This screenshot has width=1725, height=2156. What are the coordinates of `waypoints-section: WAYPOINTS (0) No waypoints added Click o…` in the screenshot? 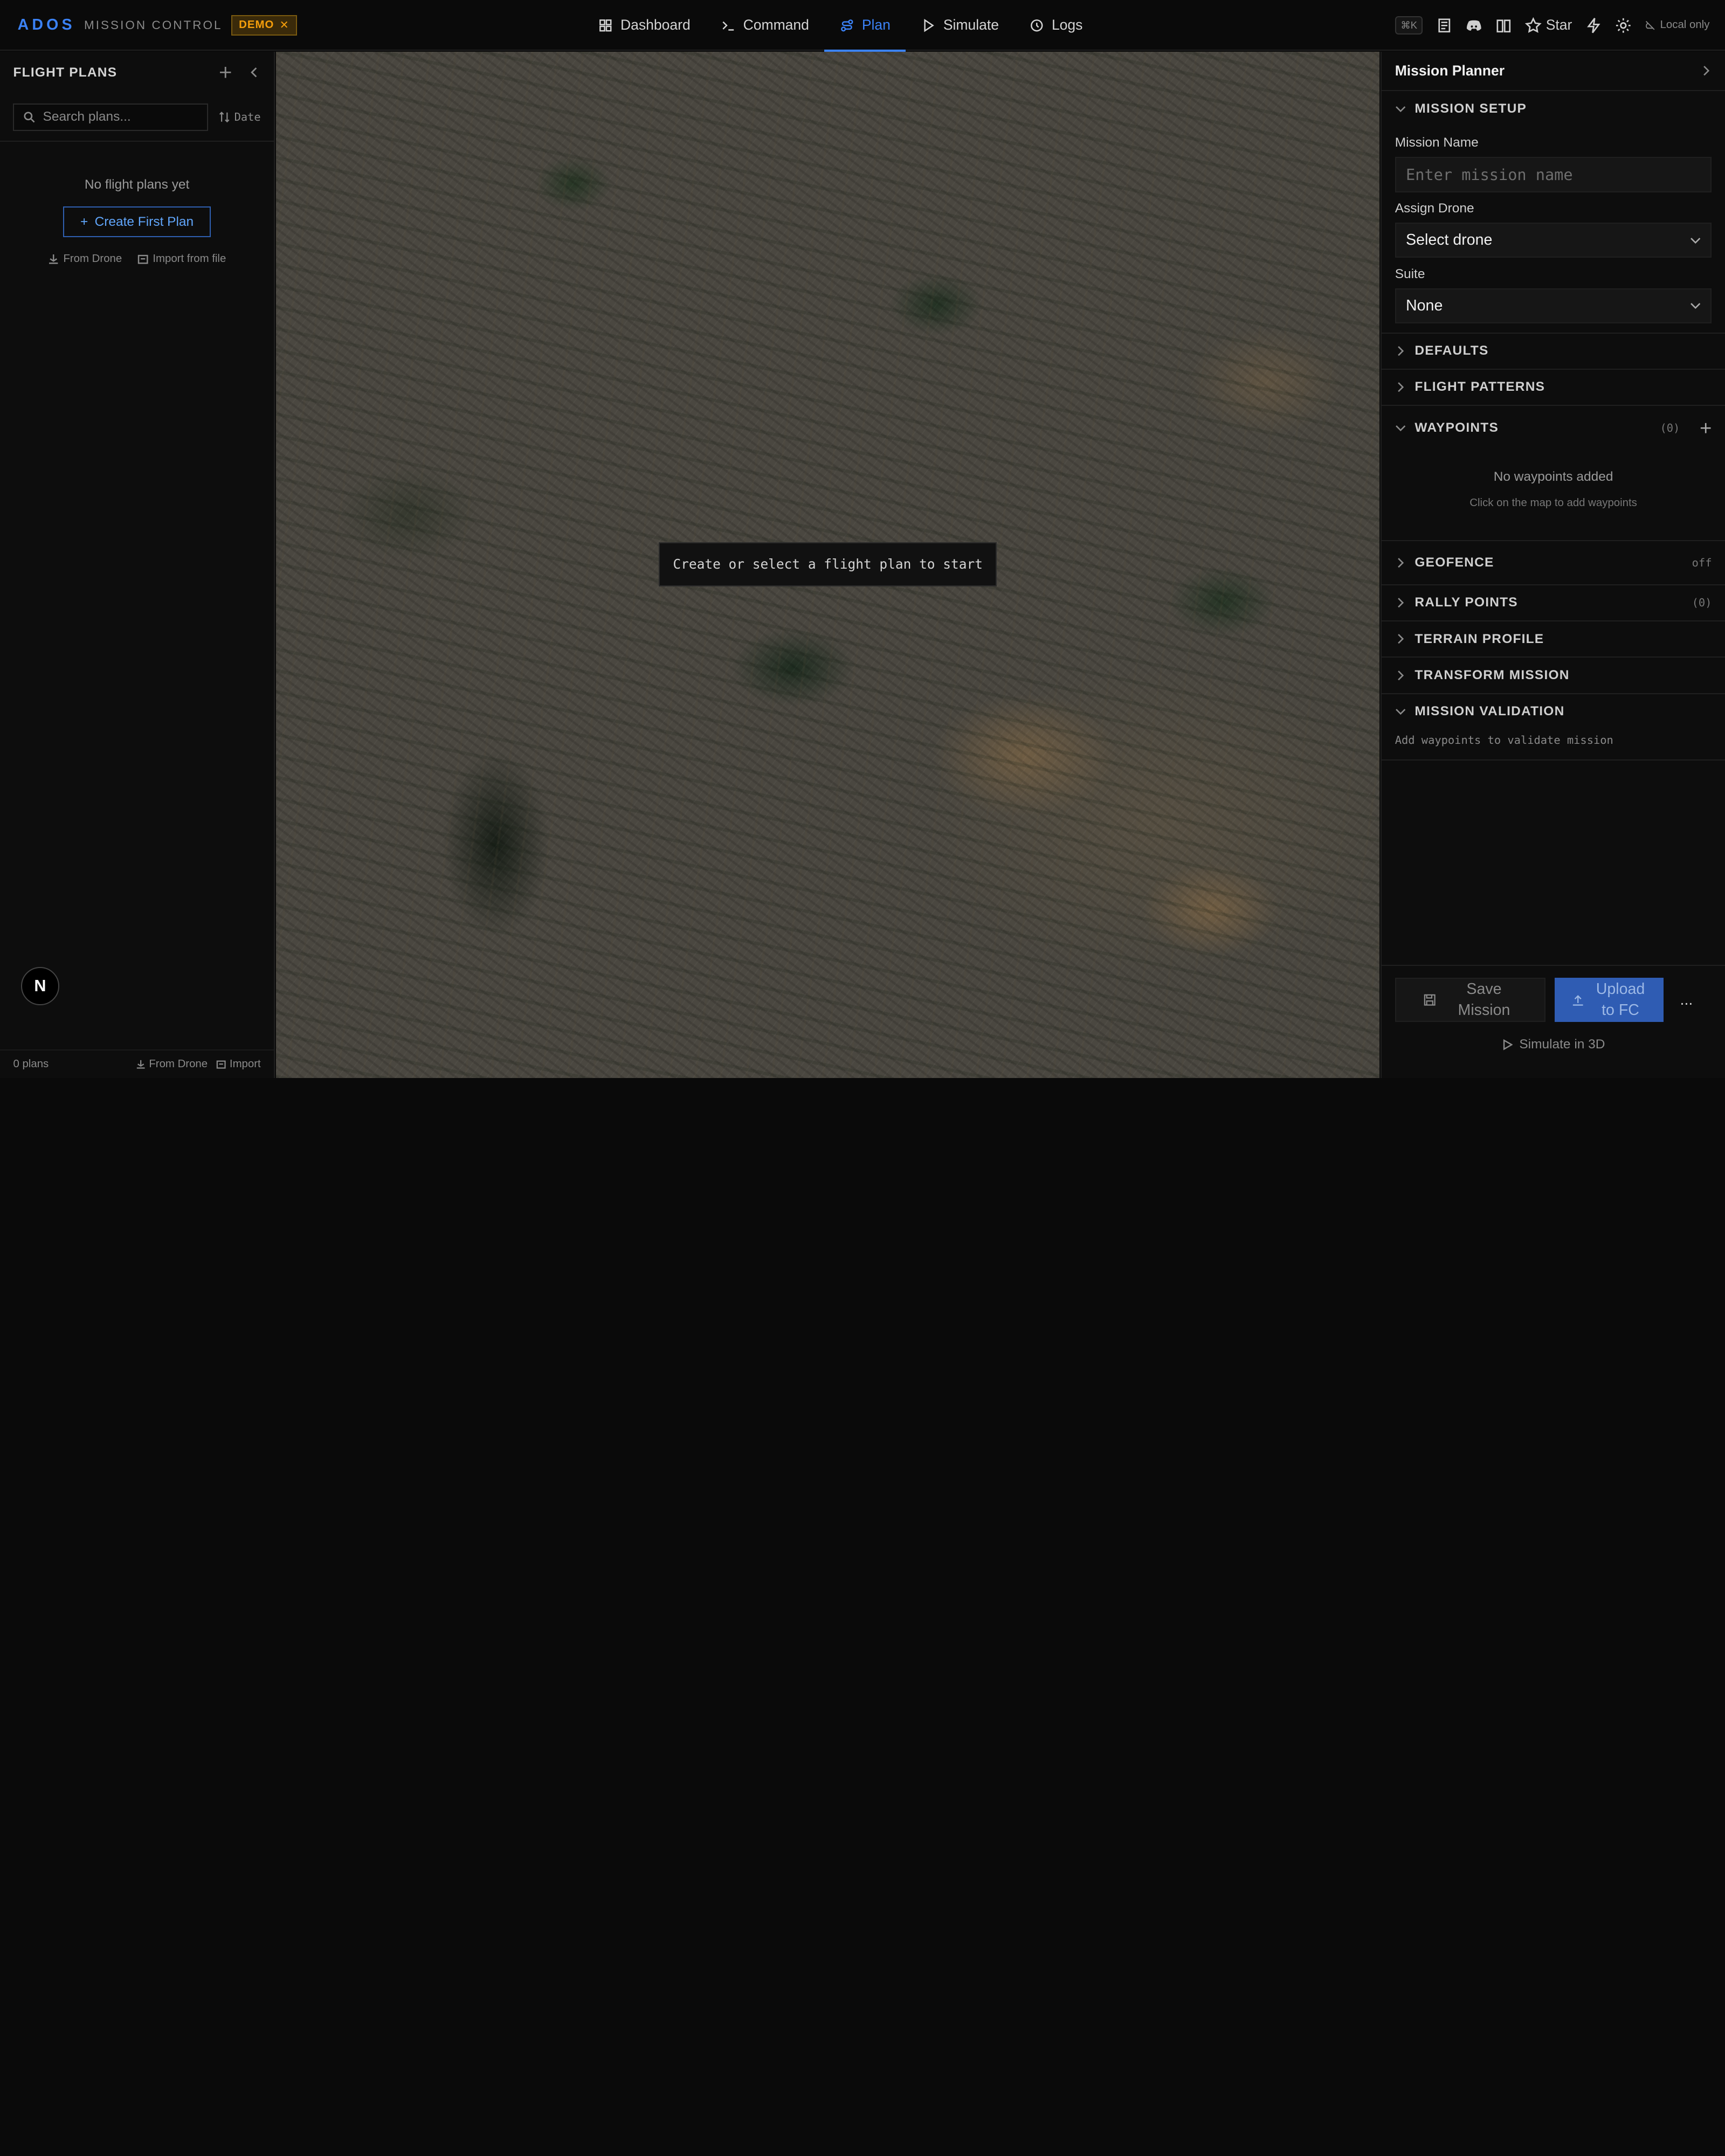 It's located at (1553, 474).